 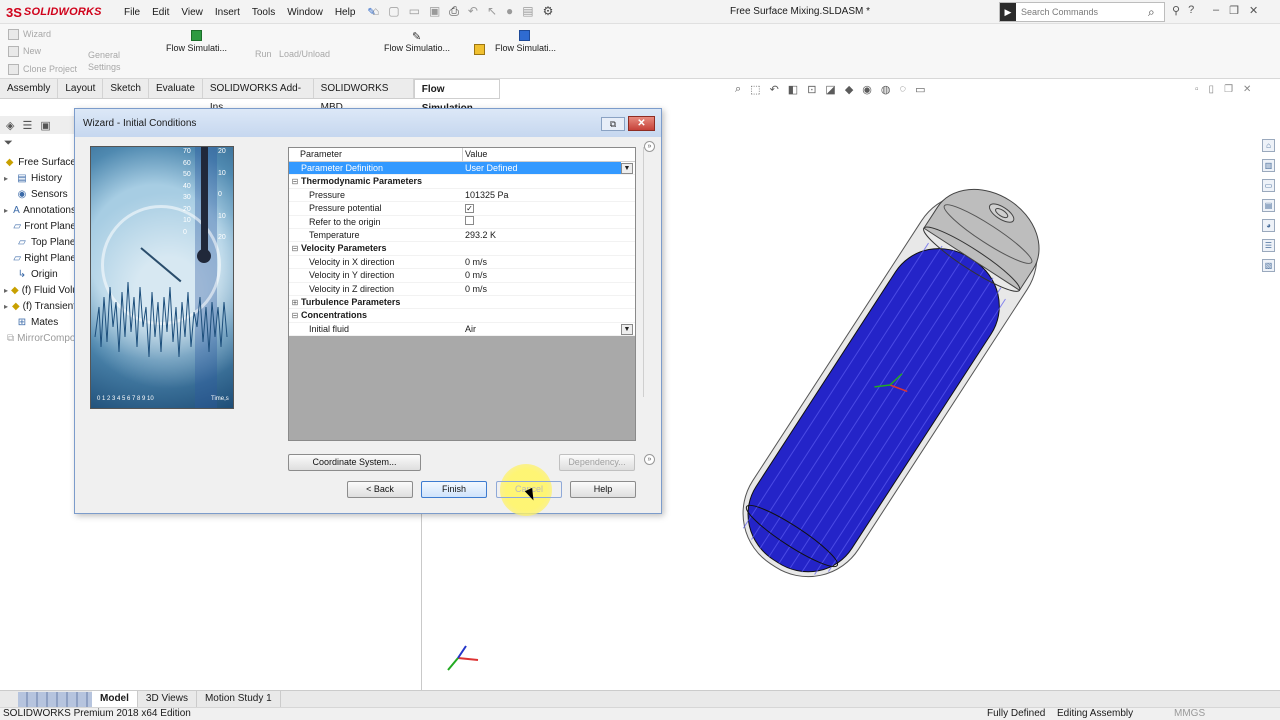 What do you see at coordinates (227, 12) in the screenshot?
I see `menu-insert: Insert` at bounding box center [227, 12].